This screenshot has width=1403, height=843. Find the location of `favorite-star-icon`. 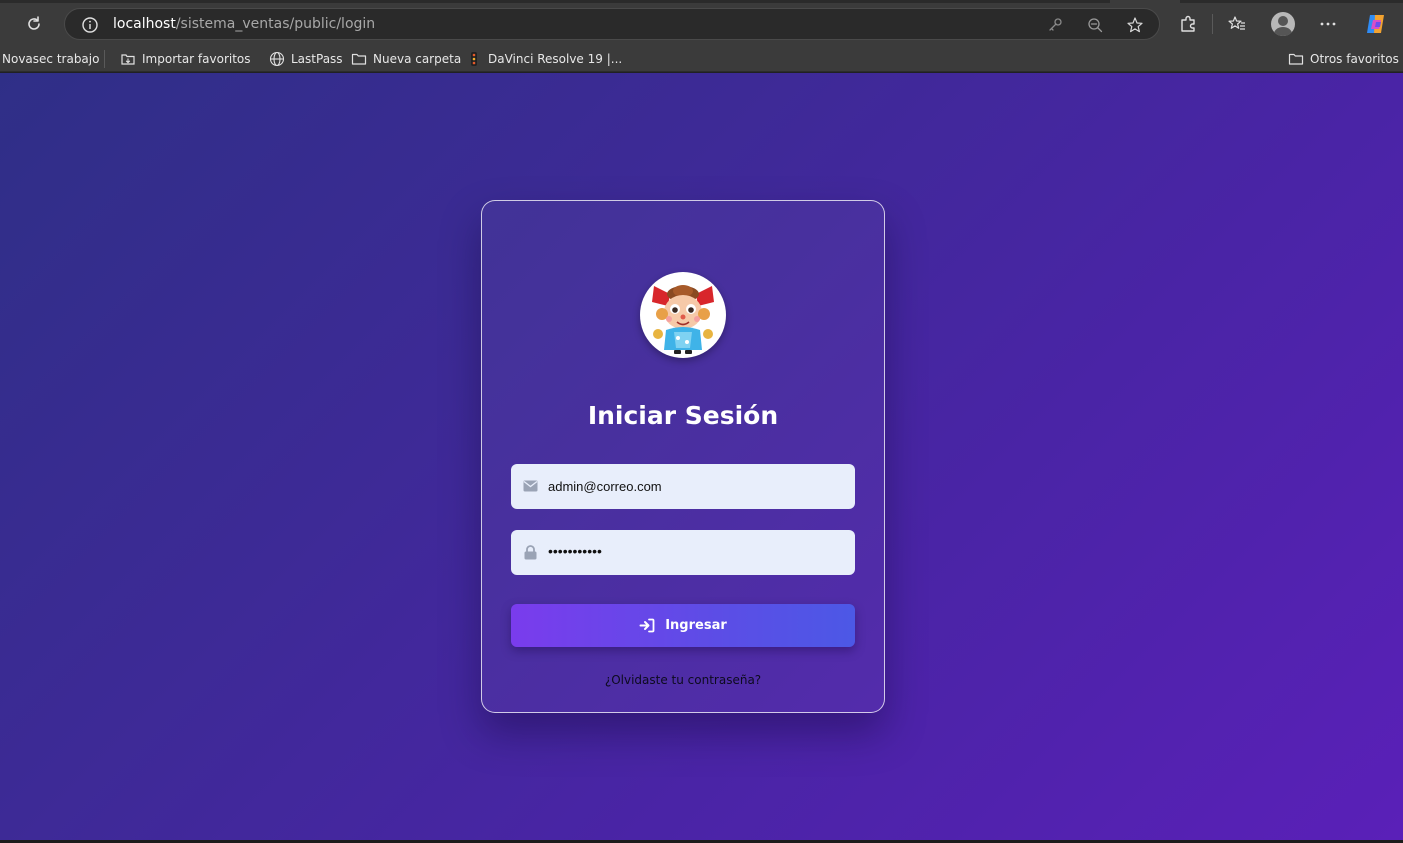

favorite-star-icon is located at coordinates (1135, 25).